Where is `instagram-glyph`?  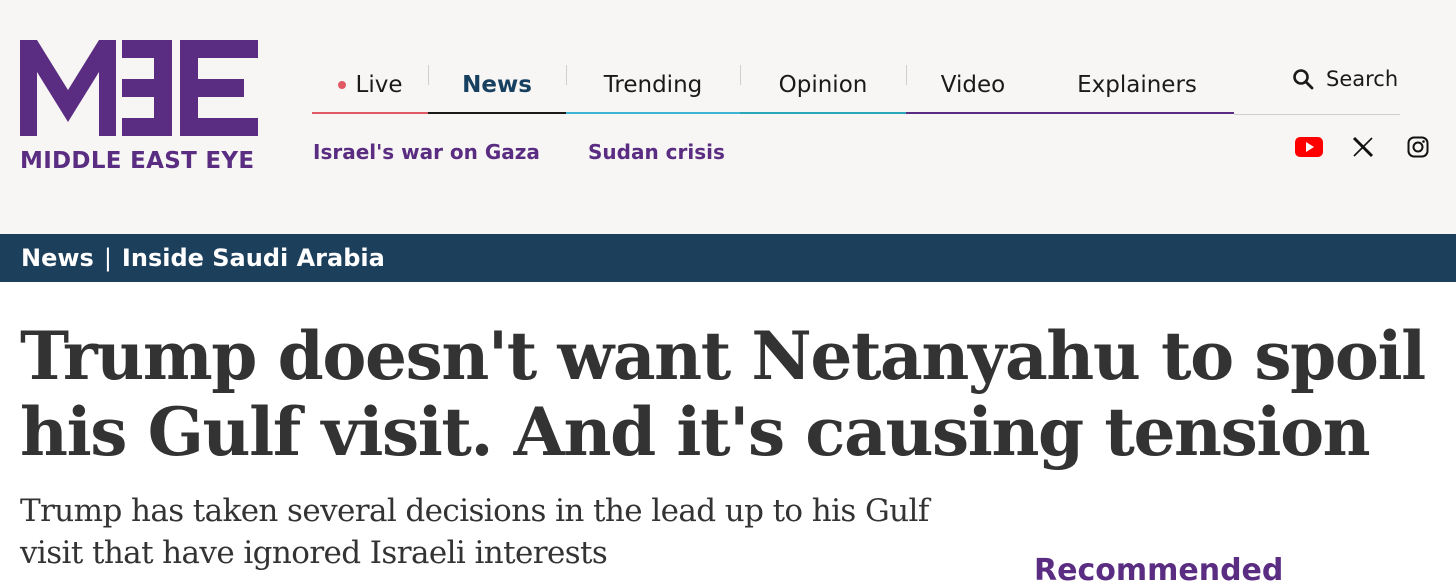
instagram-glyph is located at coordinates (1418, 147).